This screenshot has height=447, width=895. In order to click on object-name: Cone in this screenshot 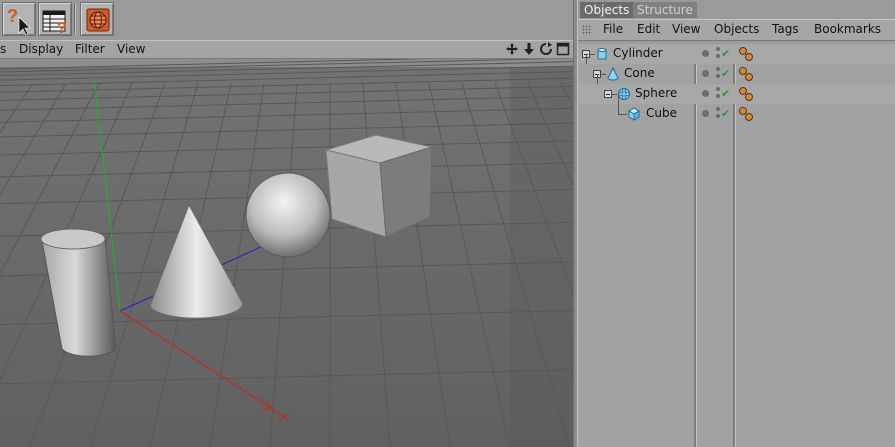, I will do `click(639, 73)`.